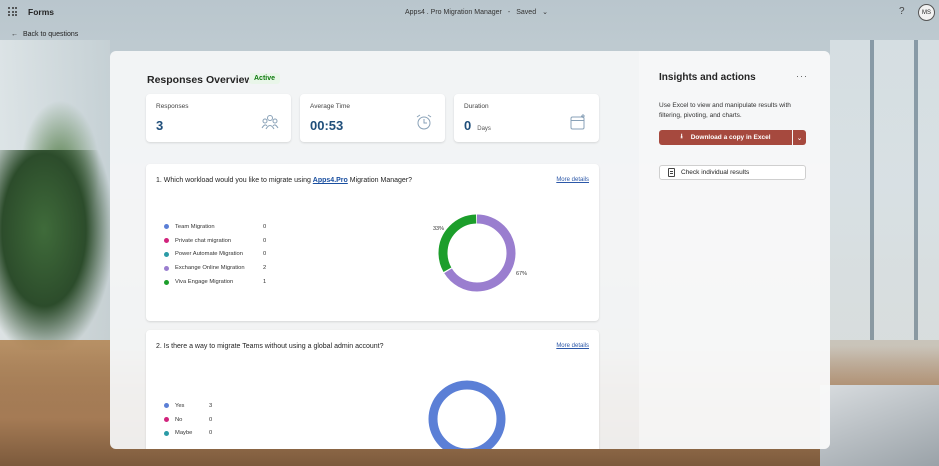  Describe the element at coordinates (265, 78) in the screenshot. I see `status-badge: Active` at that location.